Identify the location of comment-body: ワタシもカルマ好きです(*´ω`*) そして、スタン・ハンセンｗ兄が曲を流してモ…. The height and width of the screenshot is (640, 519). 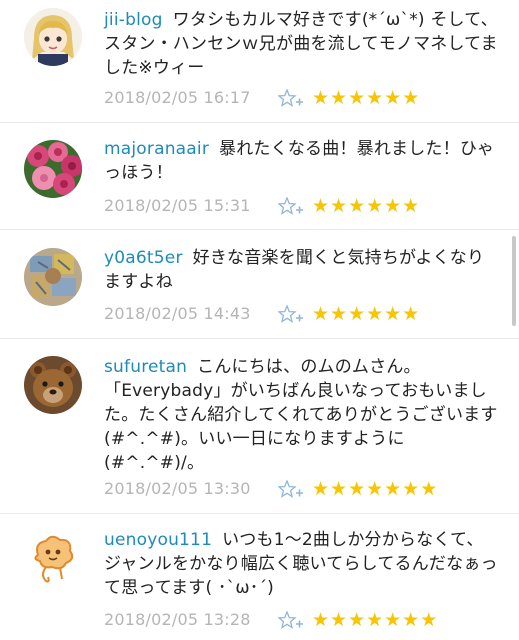
(301, 44).